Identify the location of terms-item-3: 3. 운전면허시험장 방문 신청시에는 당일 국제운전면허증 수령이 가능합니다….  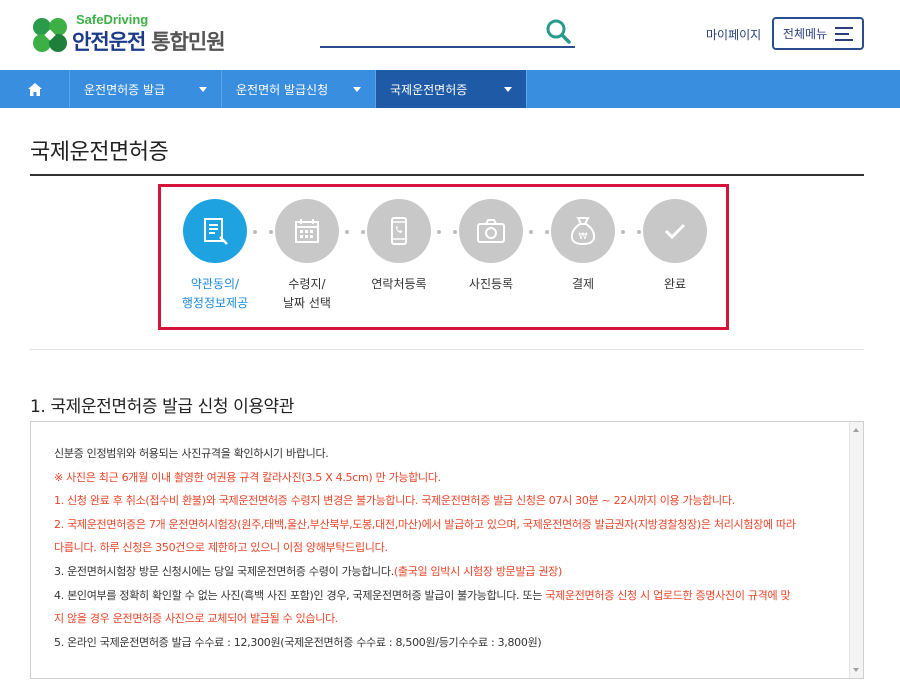
(449, 572).